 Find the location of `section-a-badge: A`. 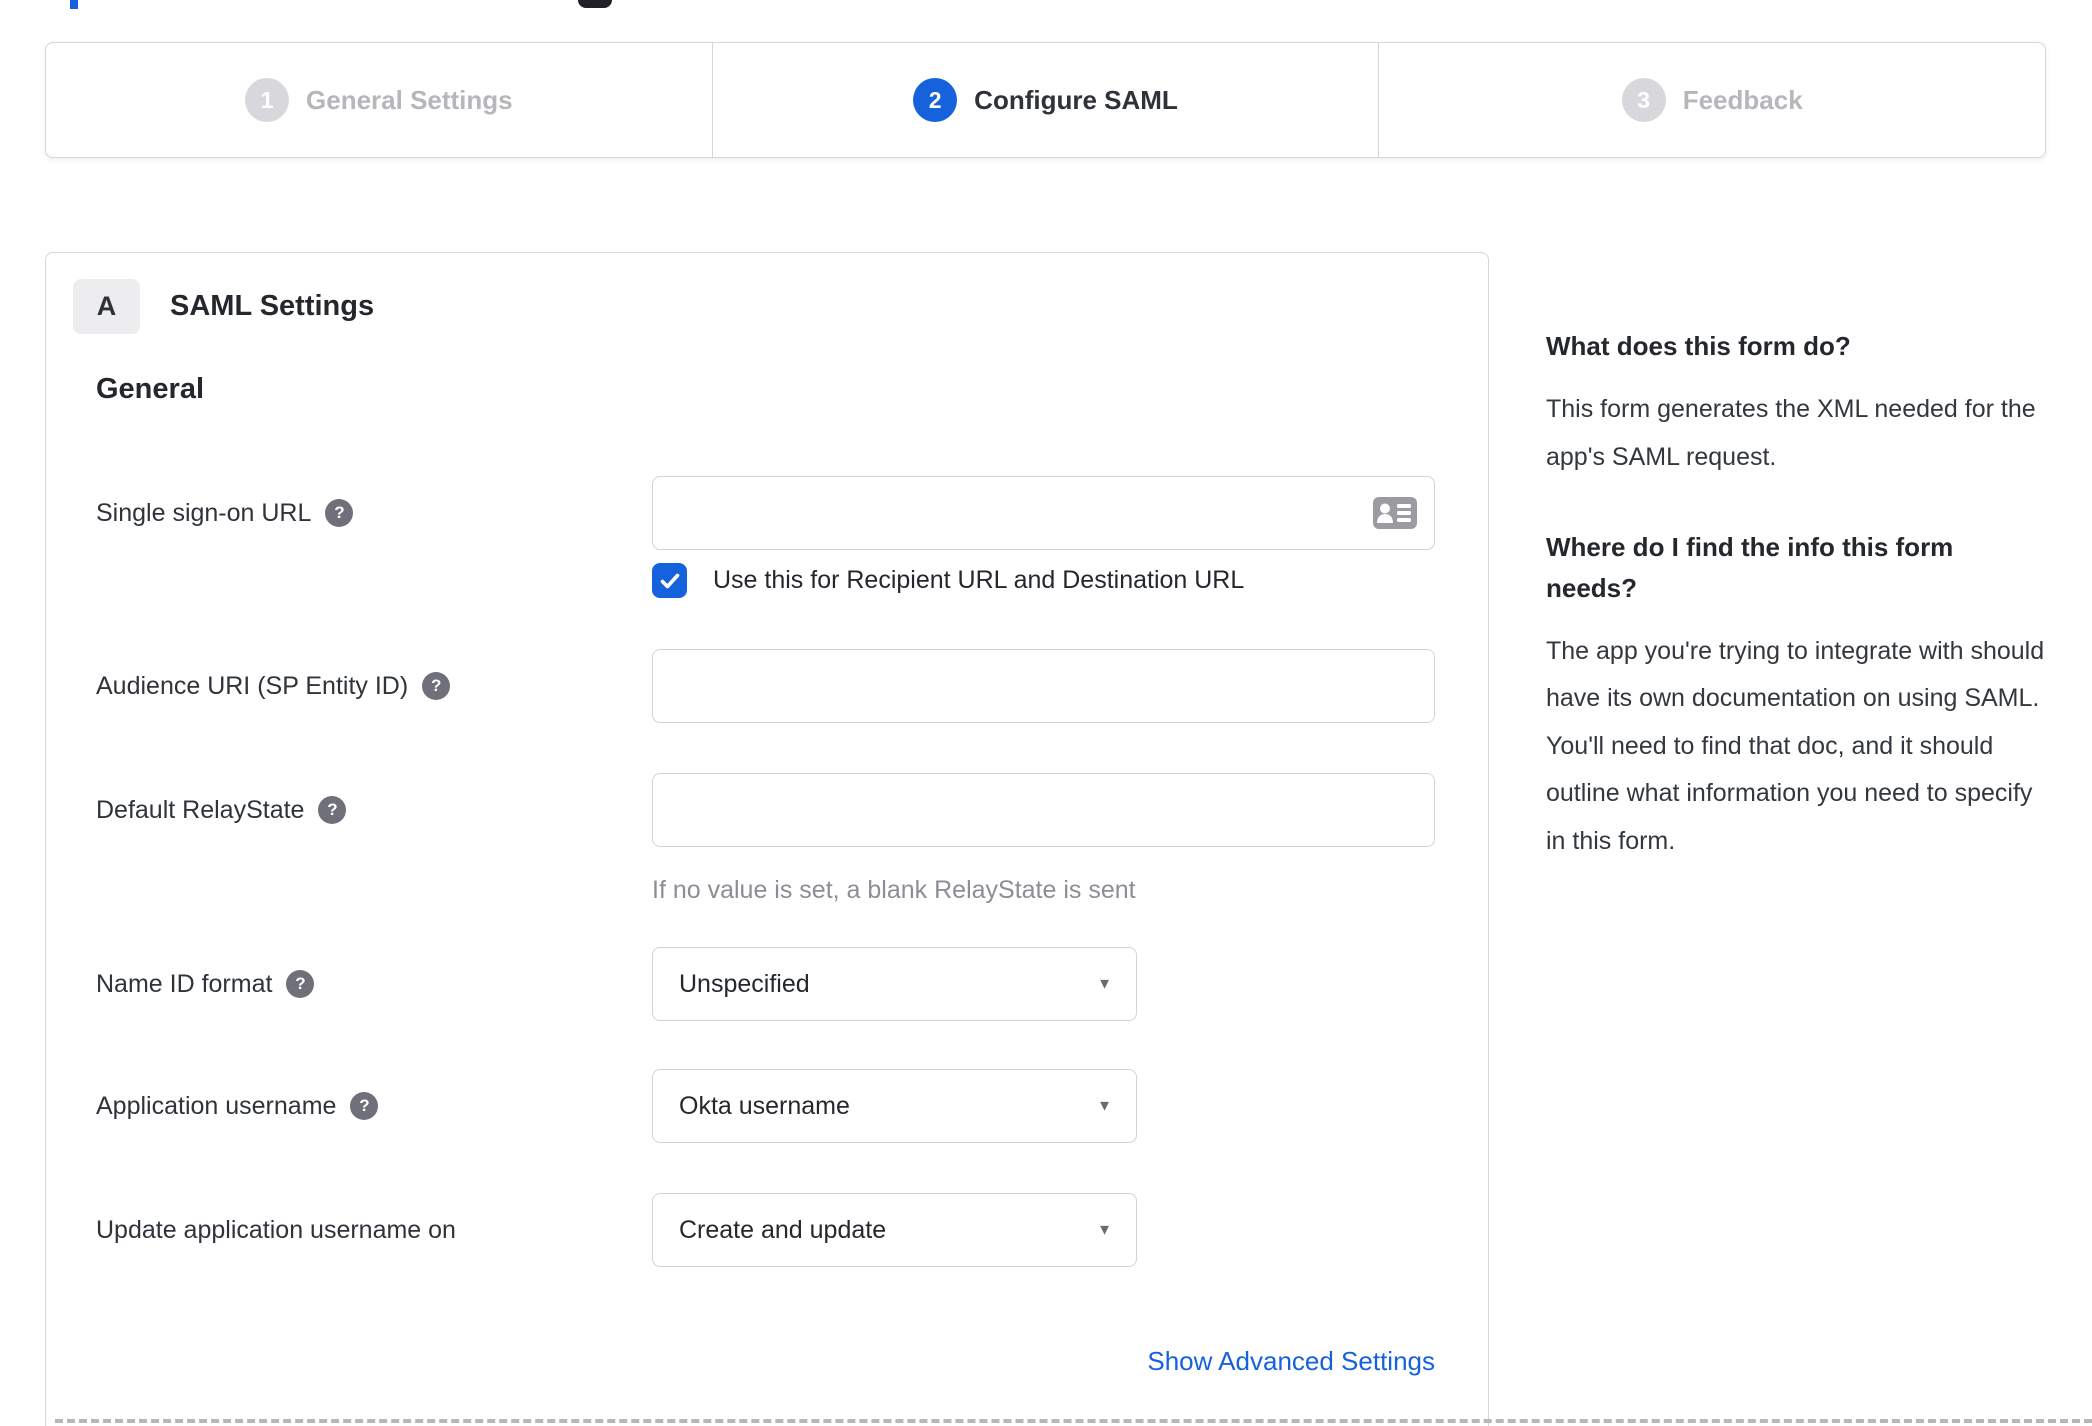

section-a-badge: A is located at coordinates (106, 306).